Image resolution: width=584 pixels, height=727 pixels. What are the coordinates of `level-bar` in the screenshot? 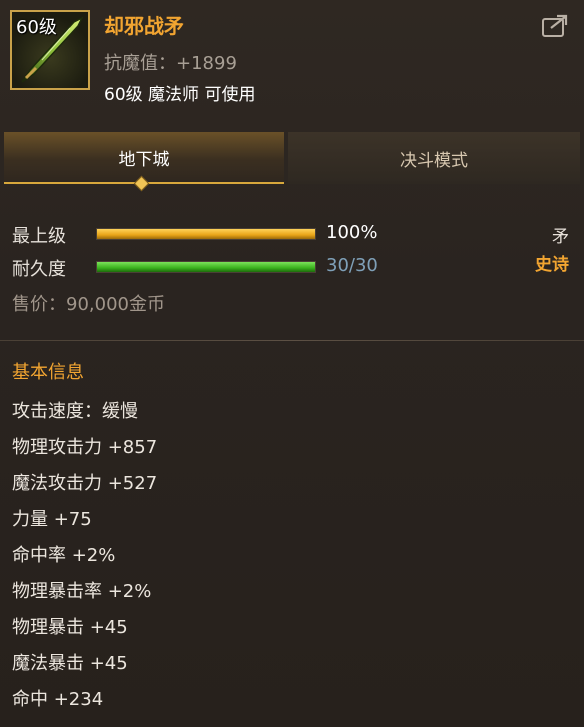 It's located at (206, 234).